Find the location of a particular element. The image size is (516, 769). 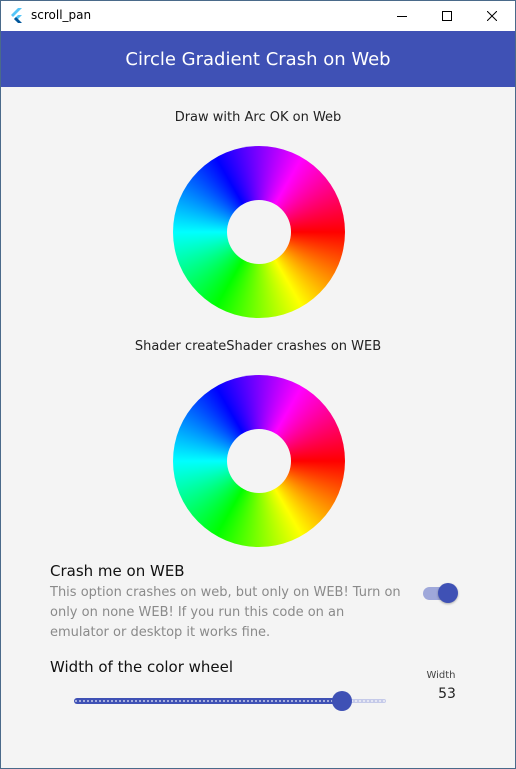

minimize-button is located at coordinates (402, 16).